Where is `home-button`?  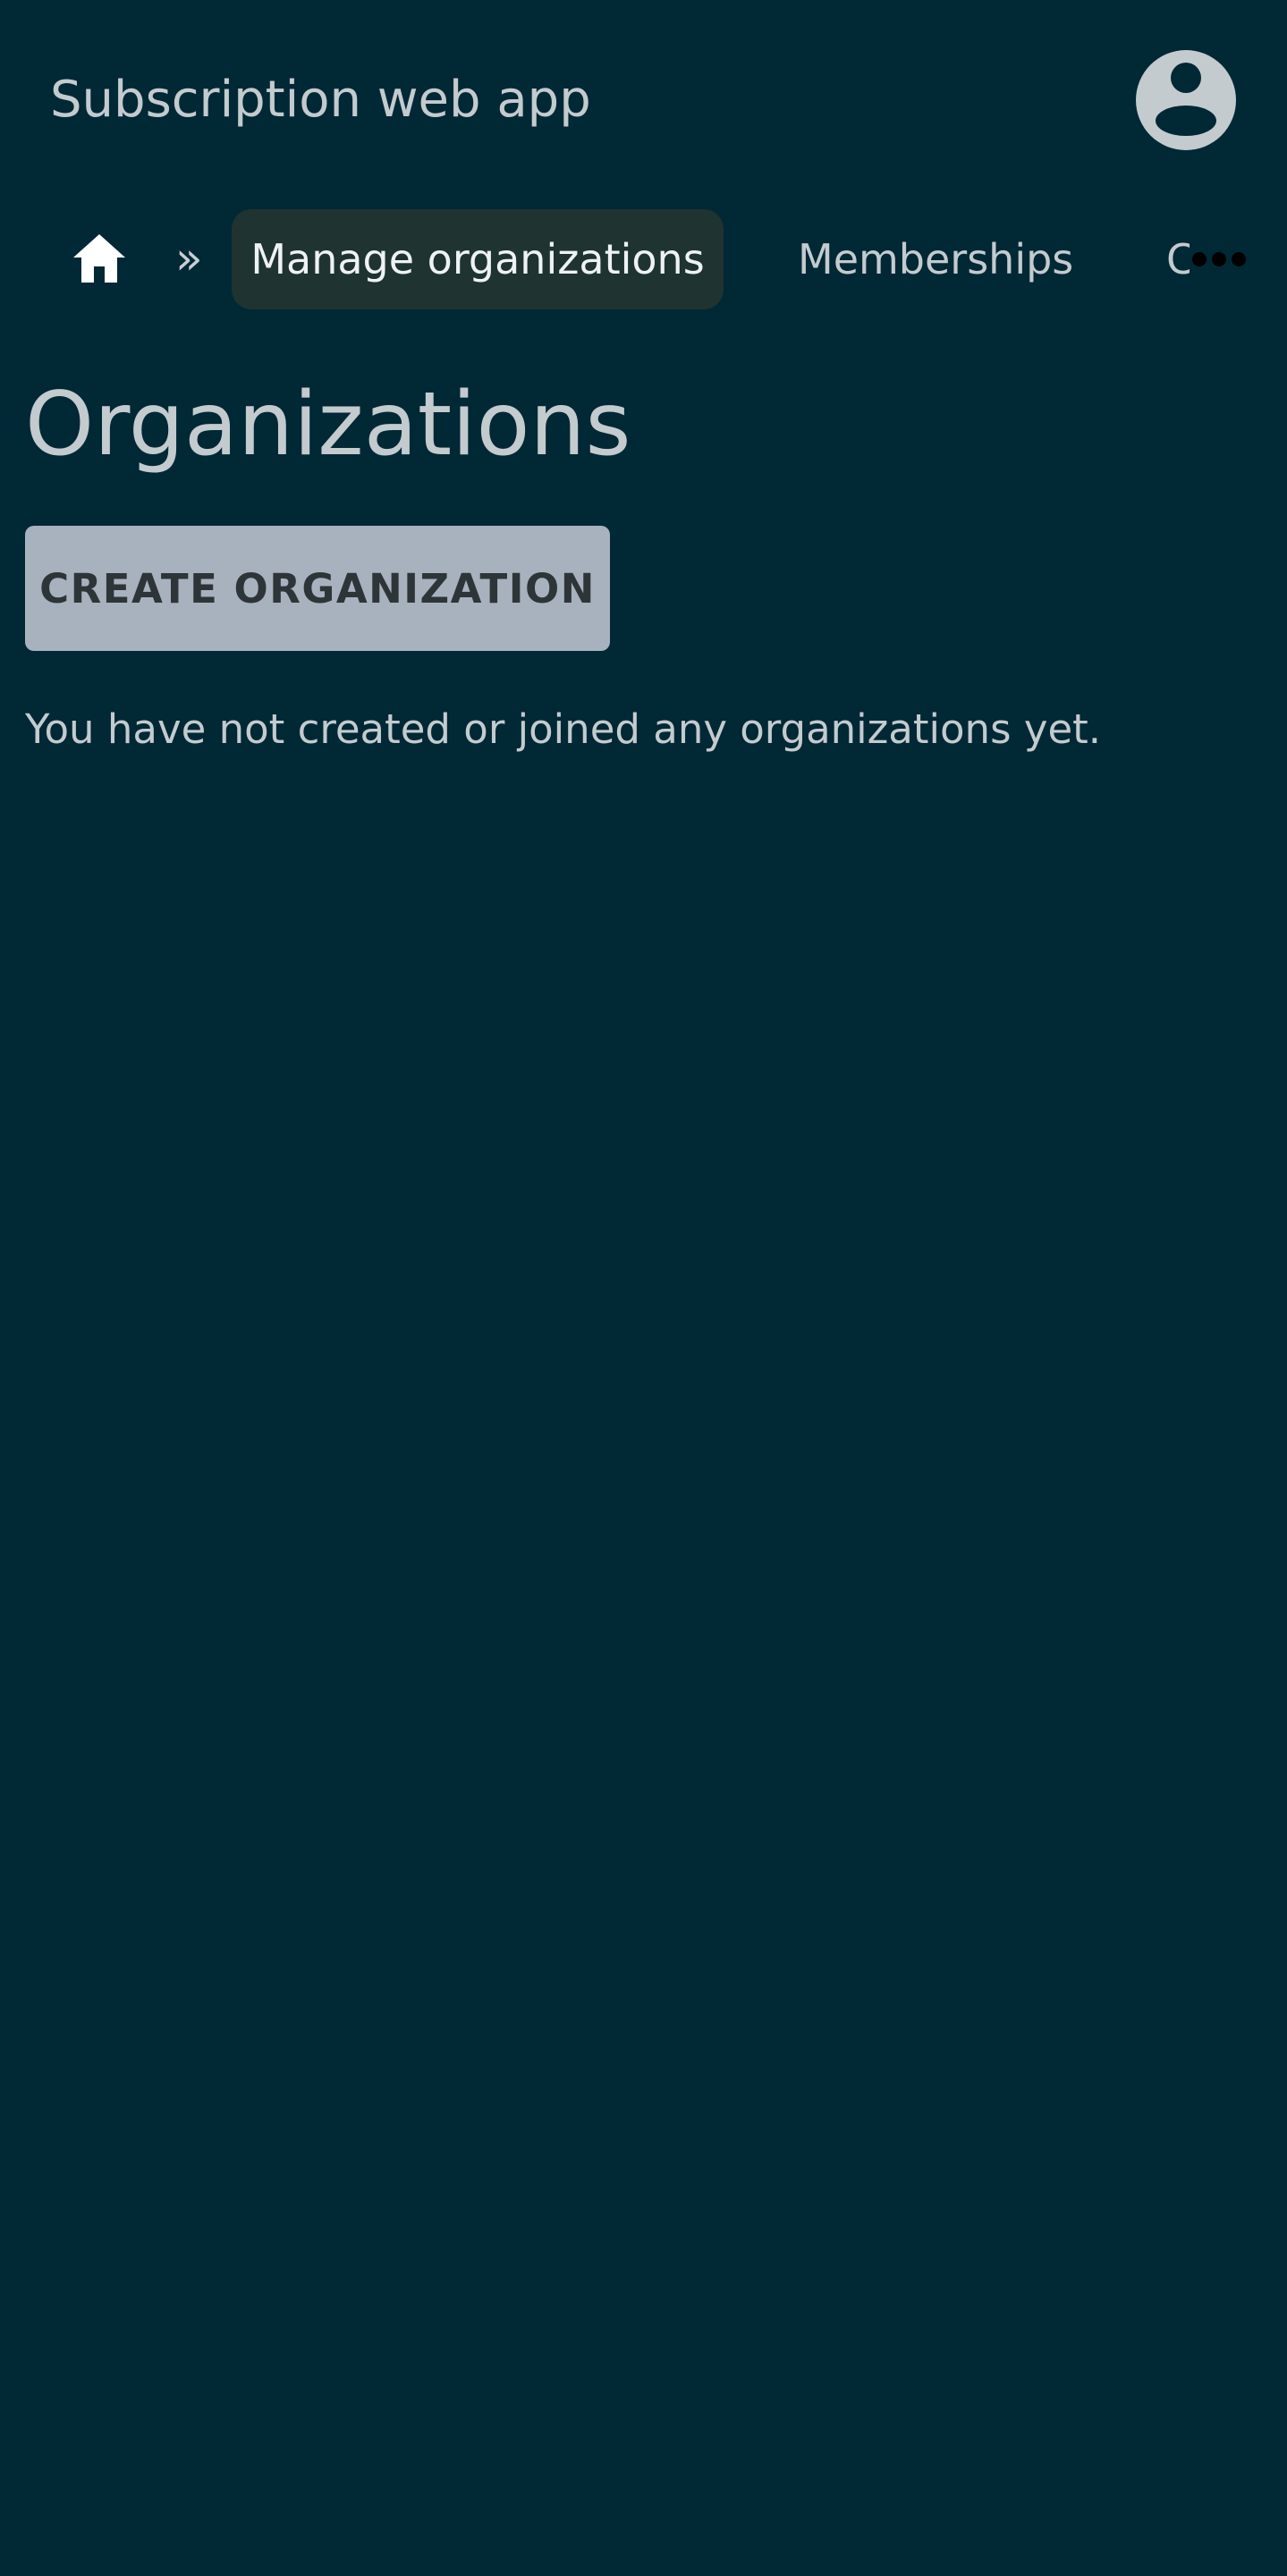
home-button is located at coordinates (99, 258).